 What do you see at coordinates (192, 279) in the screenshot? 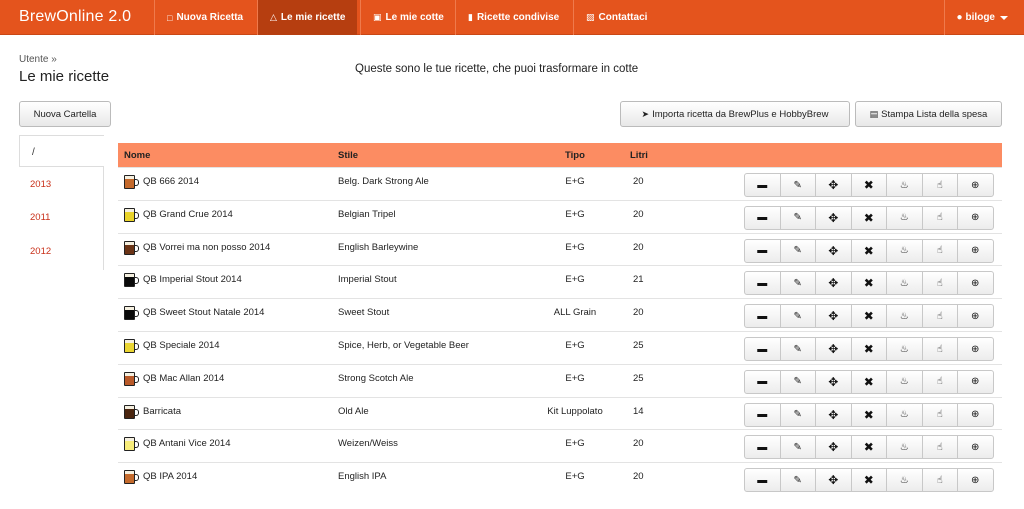
I see `recipe-name: QB Imperial Stout 2014` at bounding box center [192, 279].